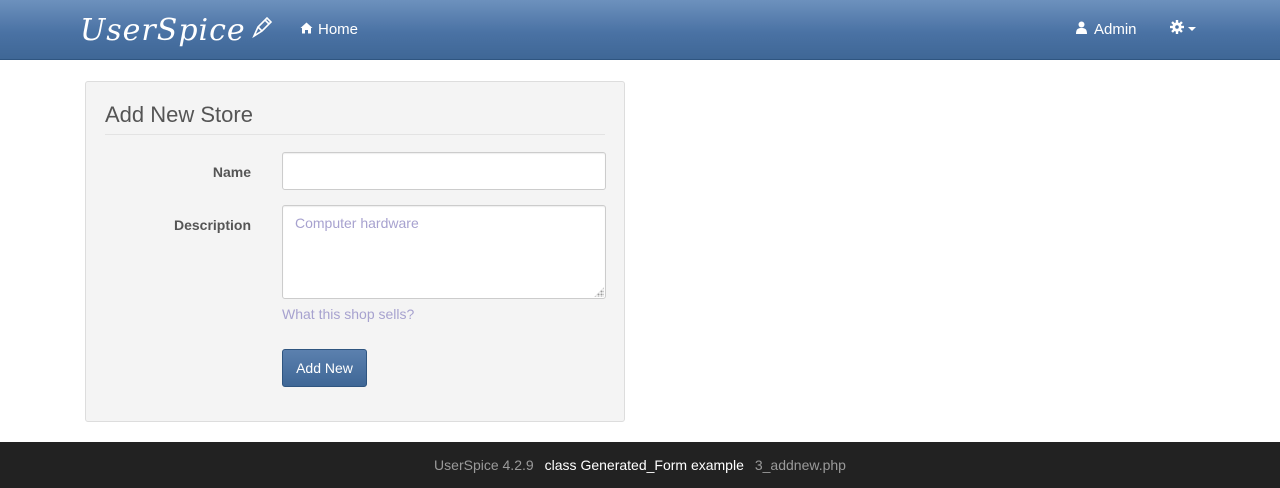 The image size is (1280, 488). What do you see at coordinates (348, 314) in the screenshot?
I see `description-help-text: What this shop sells?` at bounding box center [348, 314].